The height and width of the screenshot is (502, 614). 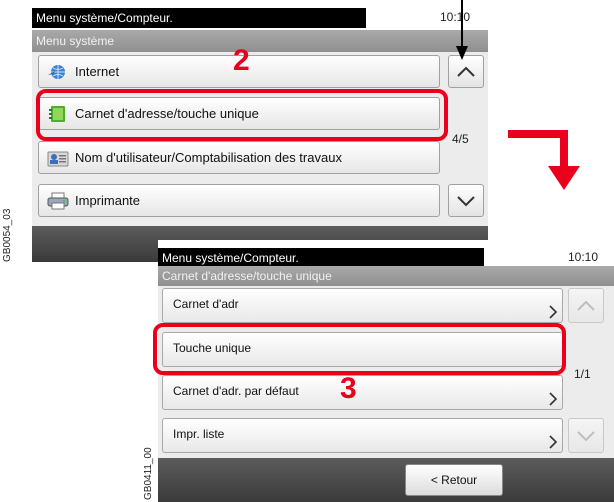 What do you see at coordinates (544, 160) in the screenshot?
I see `transition-arrow-icon` at bounding box center [544, 160].